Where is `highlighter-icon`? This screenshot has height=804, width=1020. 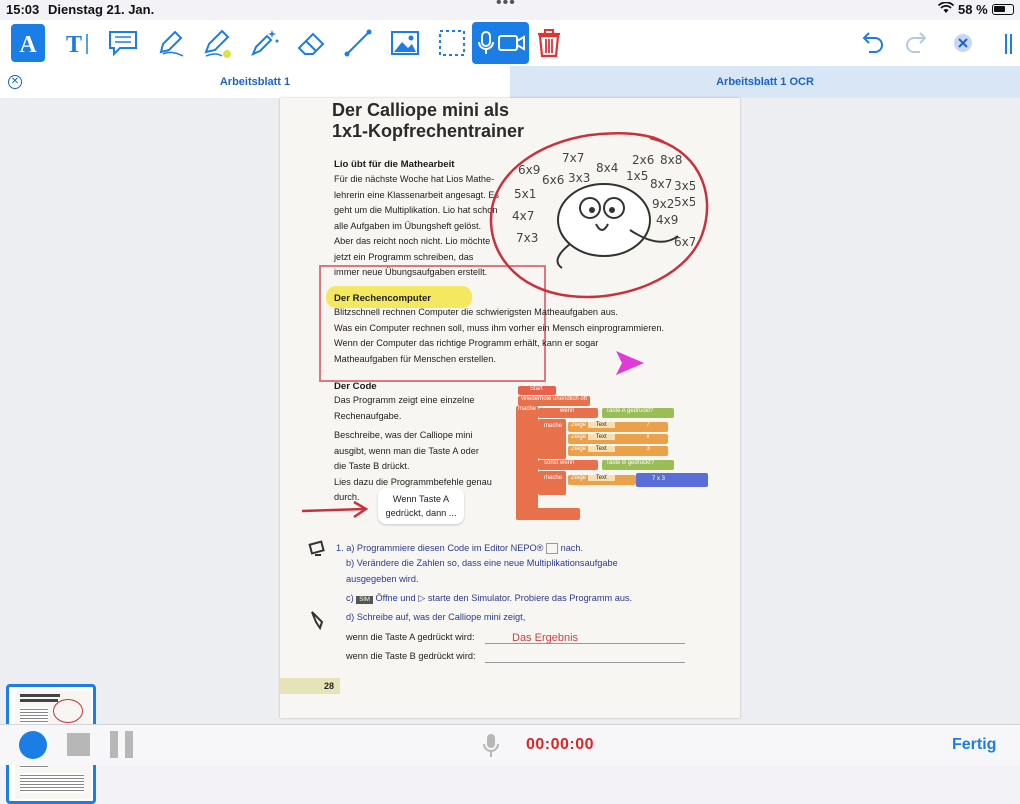 highlighter-icon is located at coordinates (217, 43).